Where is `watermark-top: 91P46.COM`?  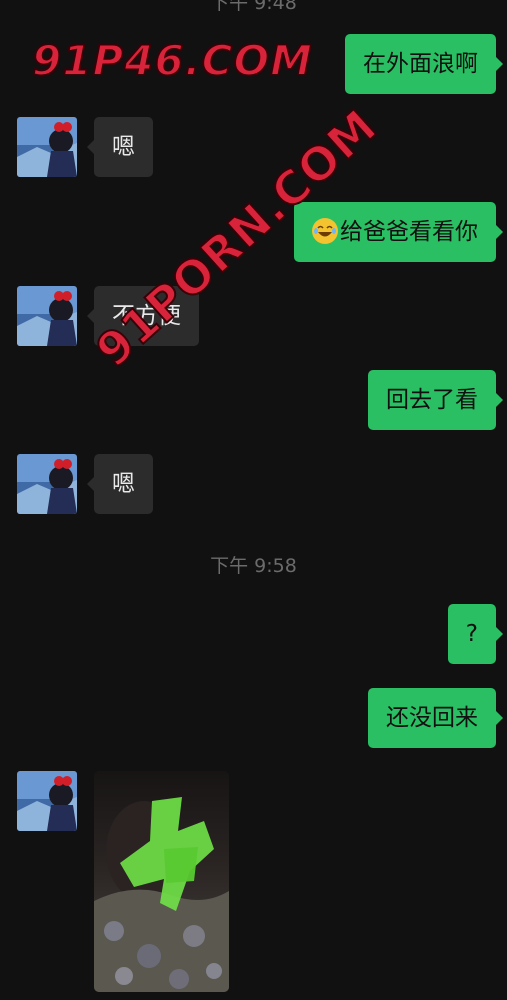 watermark-top: 91P46.COM is located at coordinates (172, 60).